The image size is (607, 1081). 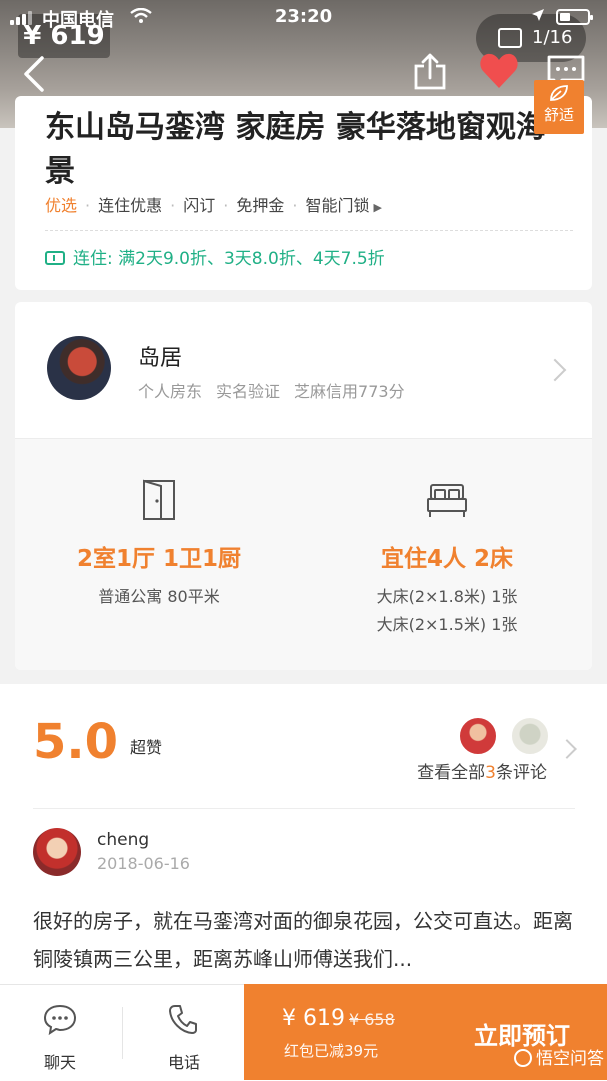 I want to click on capacity-headline: 宜住4人 2床, so click(x=446, y=559).